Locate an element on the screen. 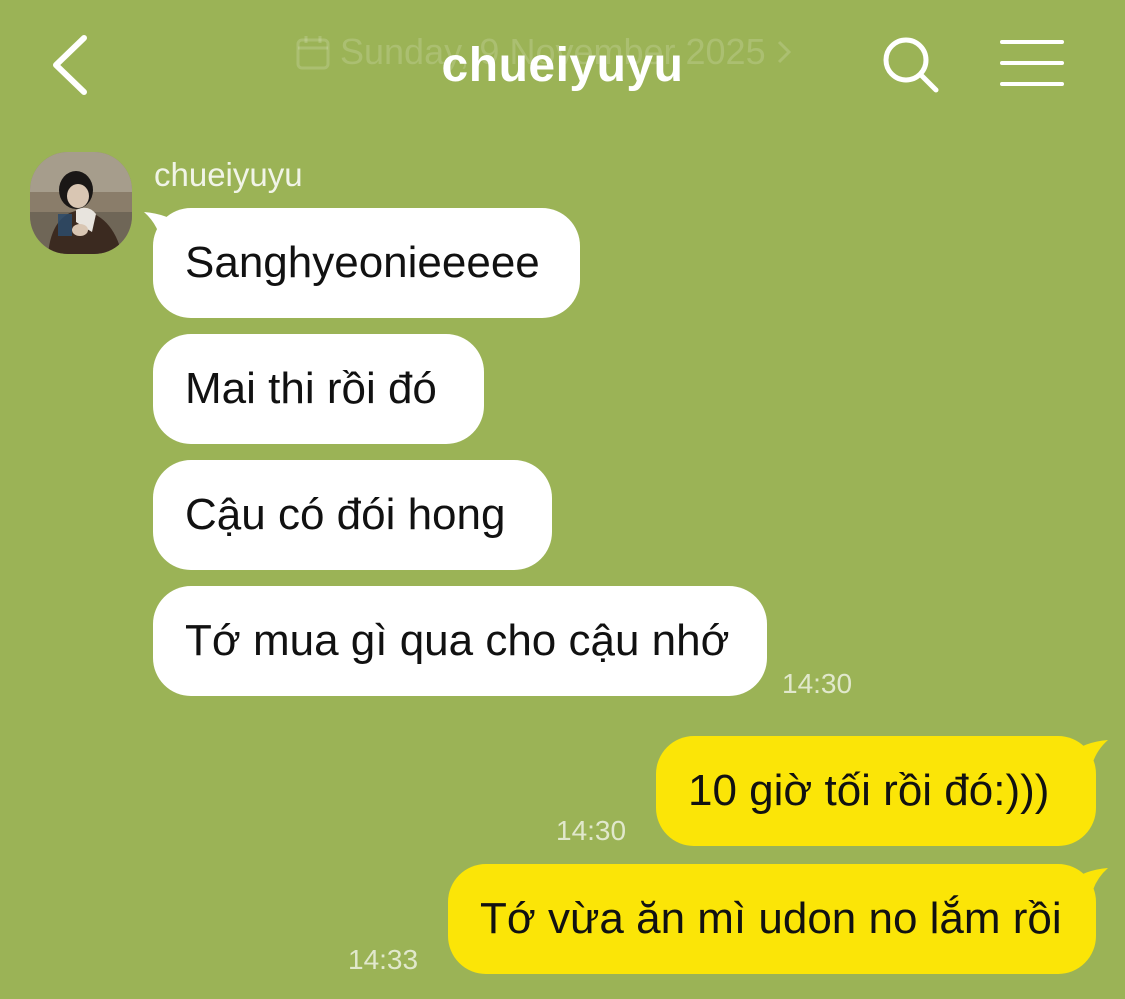 The width and height of the screenshot is (1125, 999). message-text: Cậu có đói hong is located at coordinates (345, 514).